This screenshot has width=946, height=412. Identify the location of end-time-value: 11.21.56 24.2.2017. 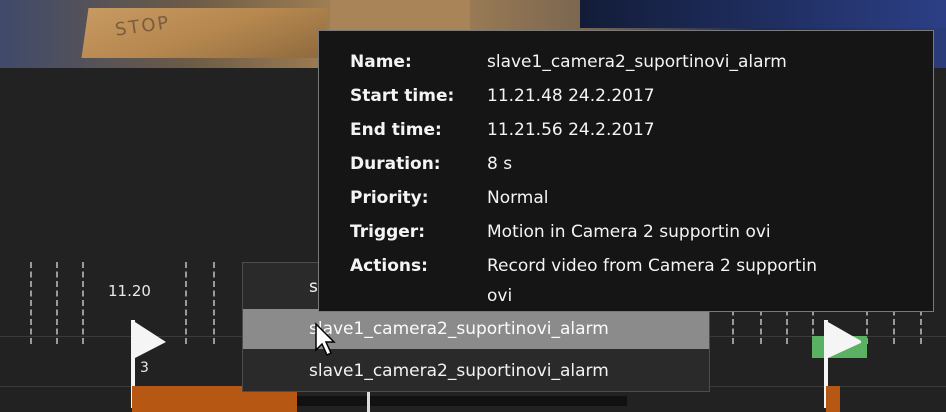
(571, 130).